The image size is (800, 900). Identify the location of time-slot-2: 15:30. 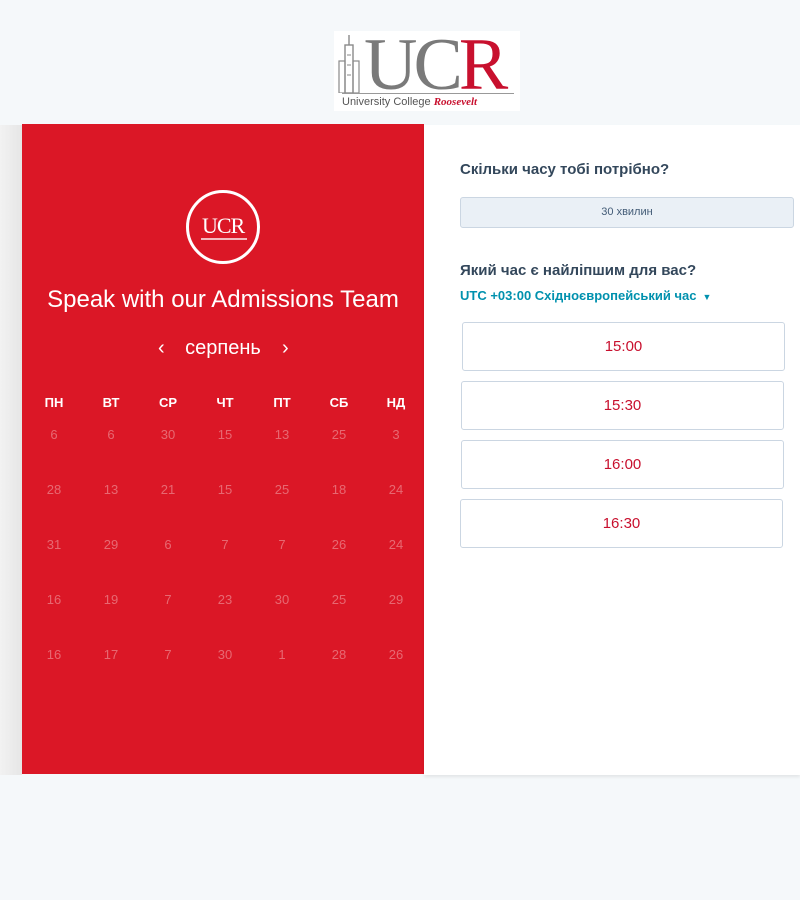
(622, 405).